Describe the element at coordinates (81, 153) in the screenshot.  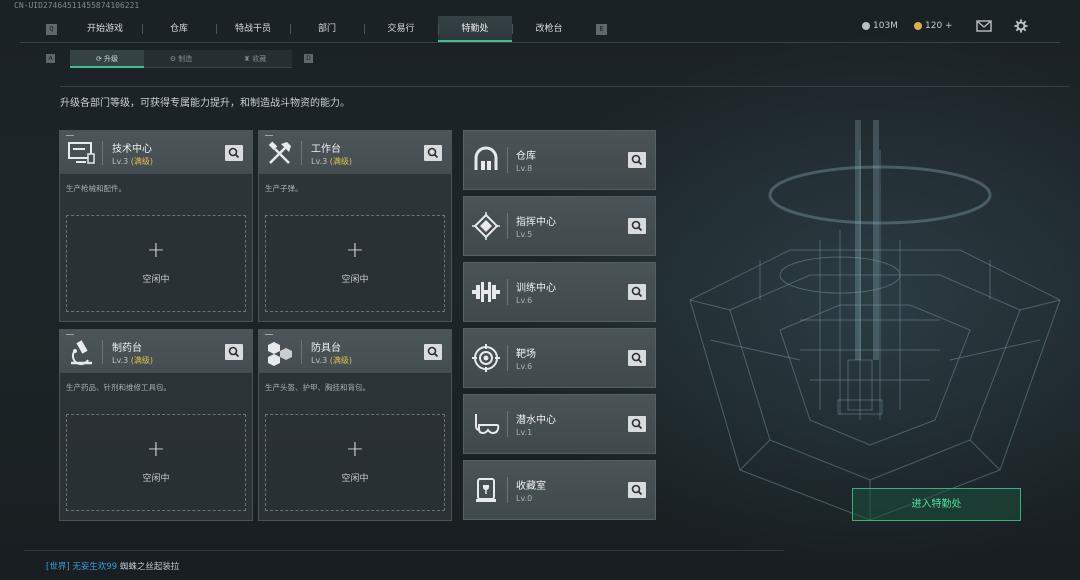
I see `computer-icon` at that location.